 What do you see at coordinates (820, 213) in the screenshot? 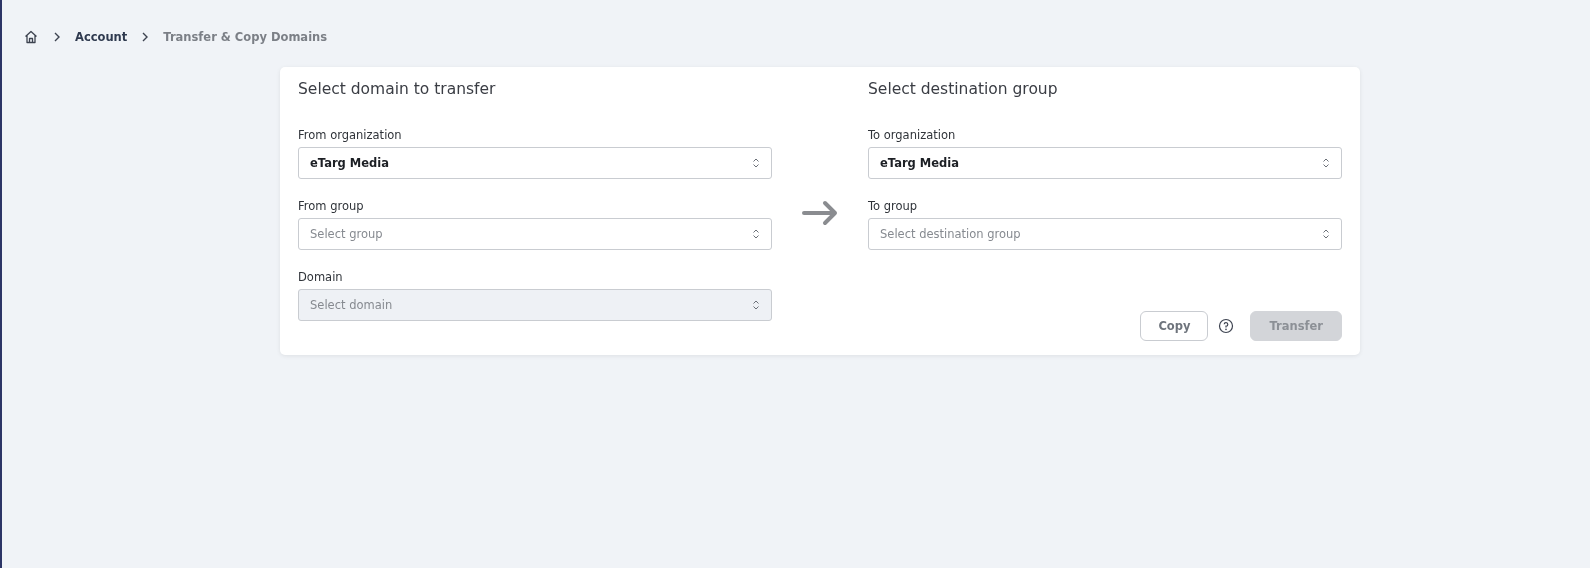
I see `arrow-icon` at bounding box center [820, 213].